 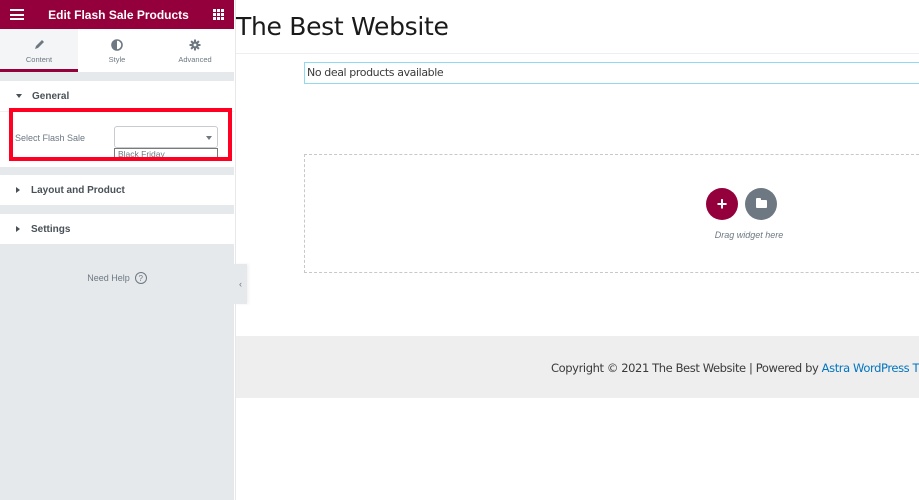 I want to click on panel-title: Edit Flash Sale Products, so click(x=118, y=14).